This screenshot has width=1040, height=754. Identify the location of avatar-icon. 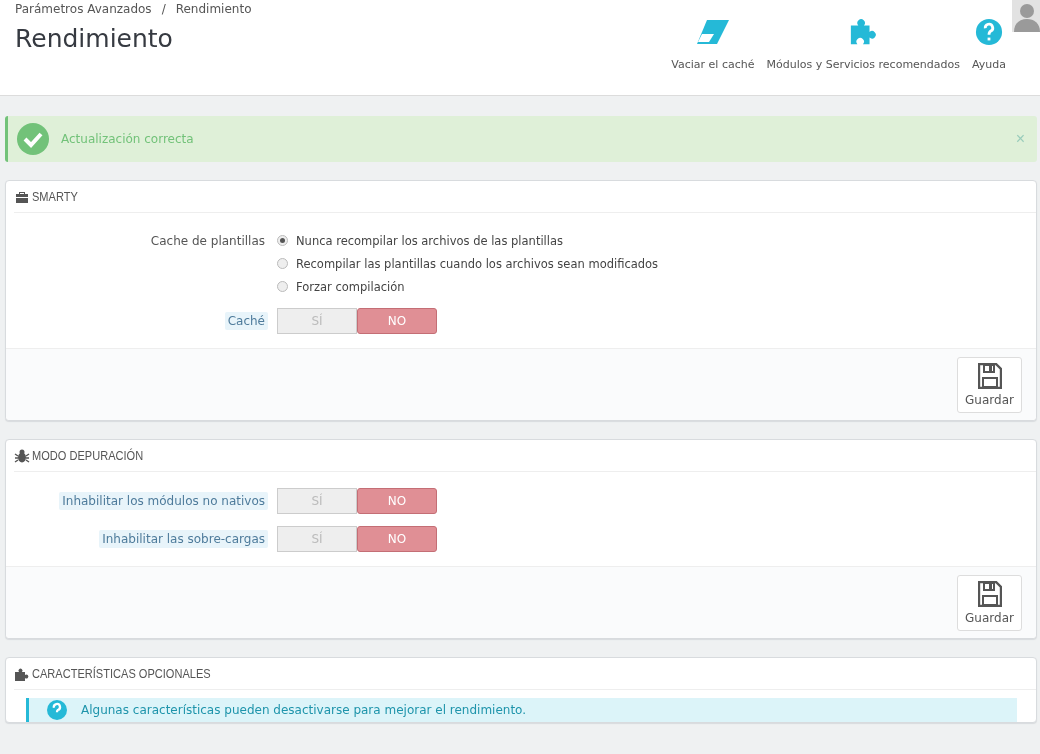
(1026, 16).